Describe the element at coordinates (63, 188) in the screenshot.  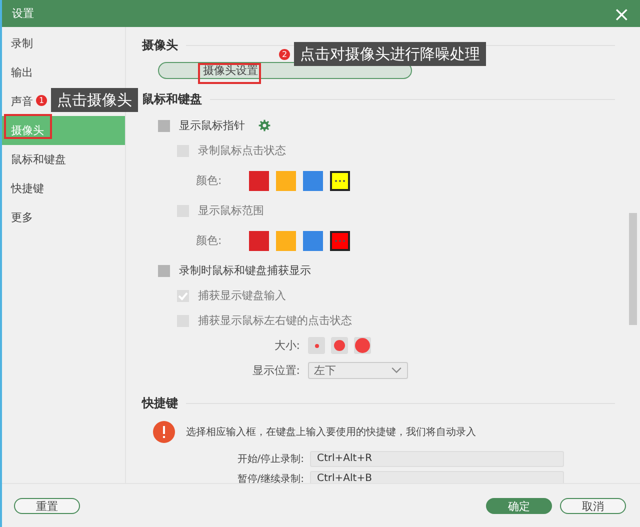
I see `sidebar-item: 快捷键` at that location.